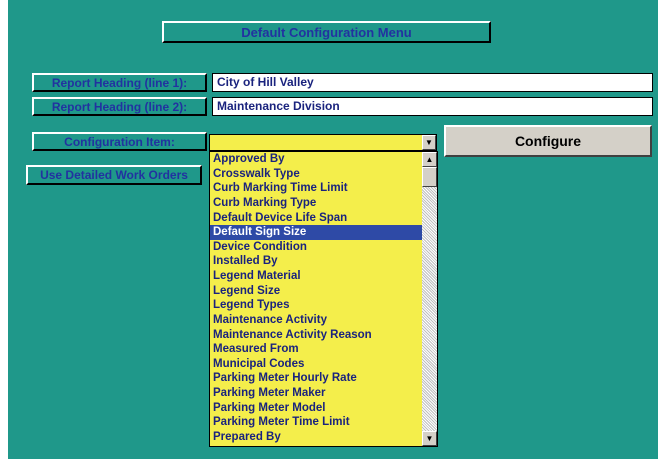 The width and height of the screenshot is (658, 459). What do you see at coordinates (316, 364) in the screenshot?
I see `list-item: Municipal Codes` at bounding box center [316, 364].